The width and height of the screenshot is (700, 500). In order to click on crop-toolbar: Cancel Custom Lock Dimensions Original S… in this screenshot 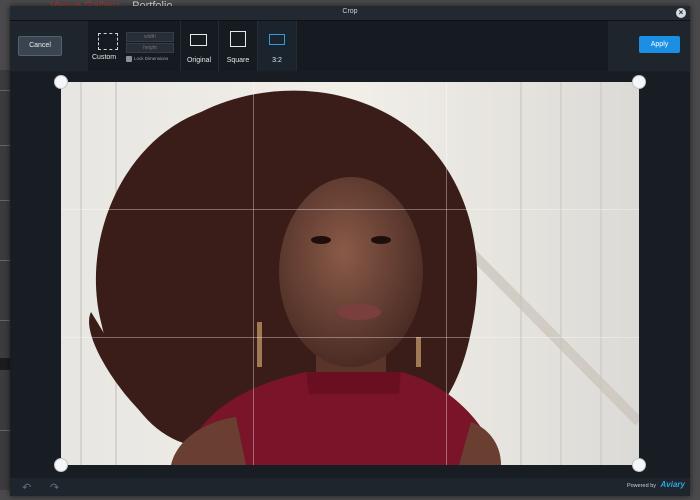, I will do `click(350, 46)`.